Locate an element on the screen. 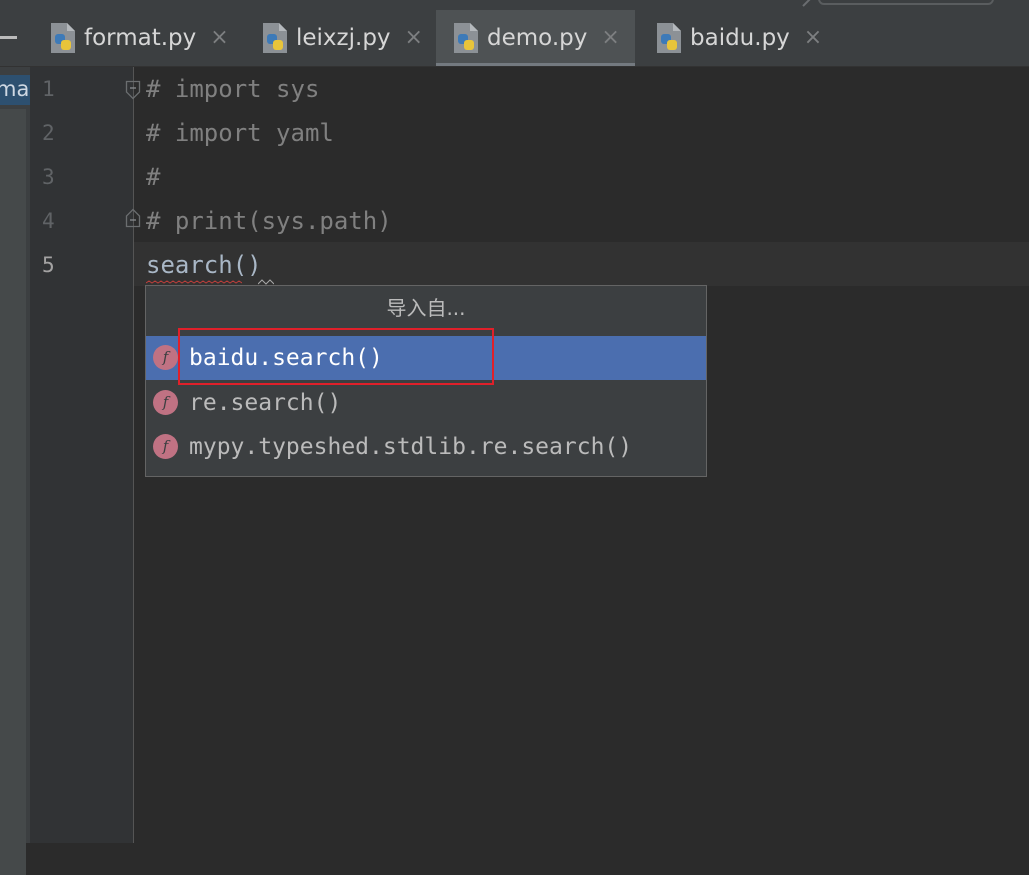 The width and height of the screenshot is (1029, 875). tab-baidu-py: baidu.py × is located at coordinates (740, 38).